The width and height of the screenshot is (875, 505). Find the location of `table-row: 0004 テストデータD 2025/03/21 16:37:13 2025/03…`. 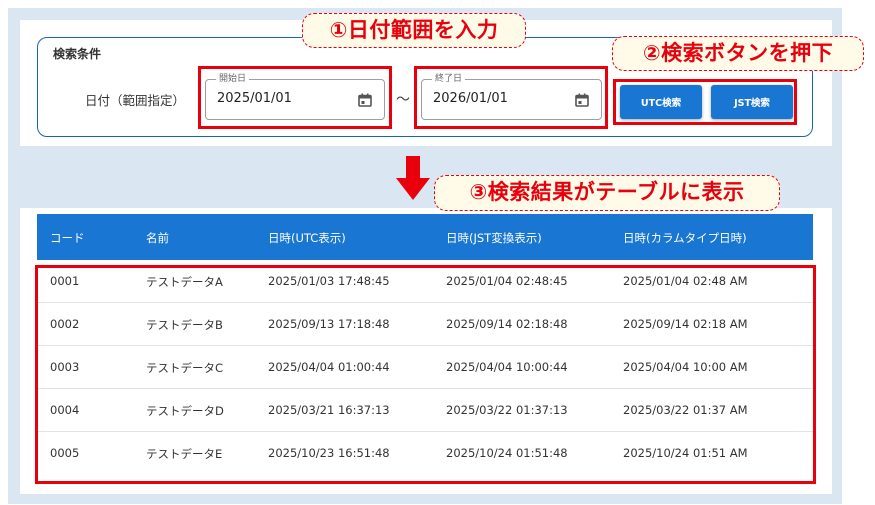

table-row: 0004 テストデータD 2025/03/21 16:37:13 2025/03… is located at coordinates (425, 410).